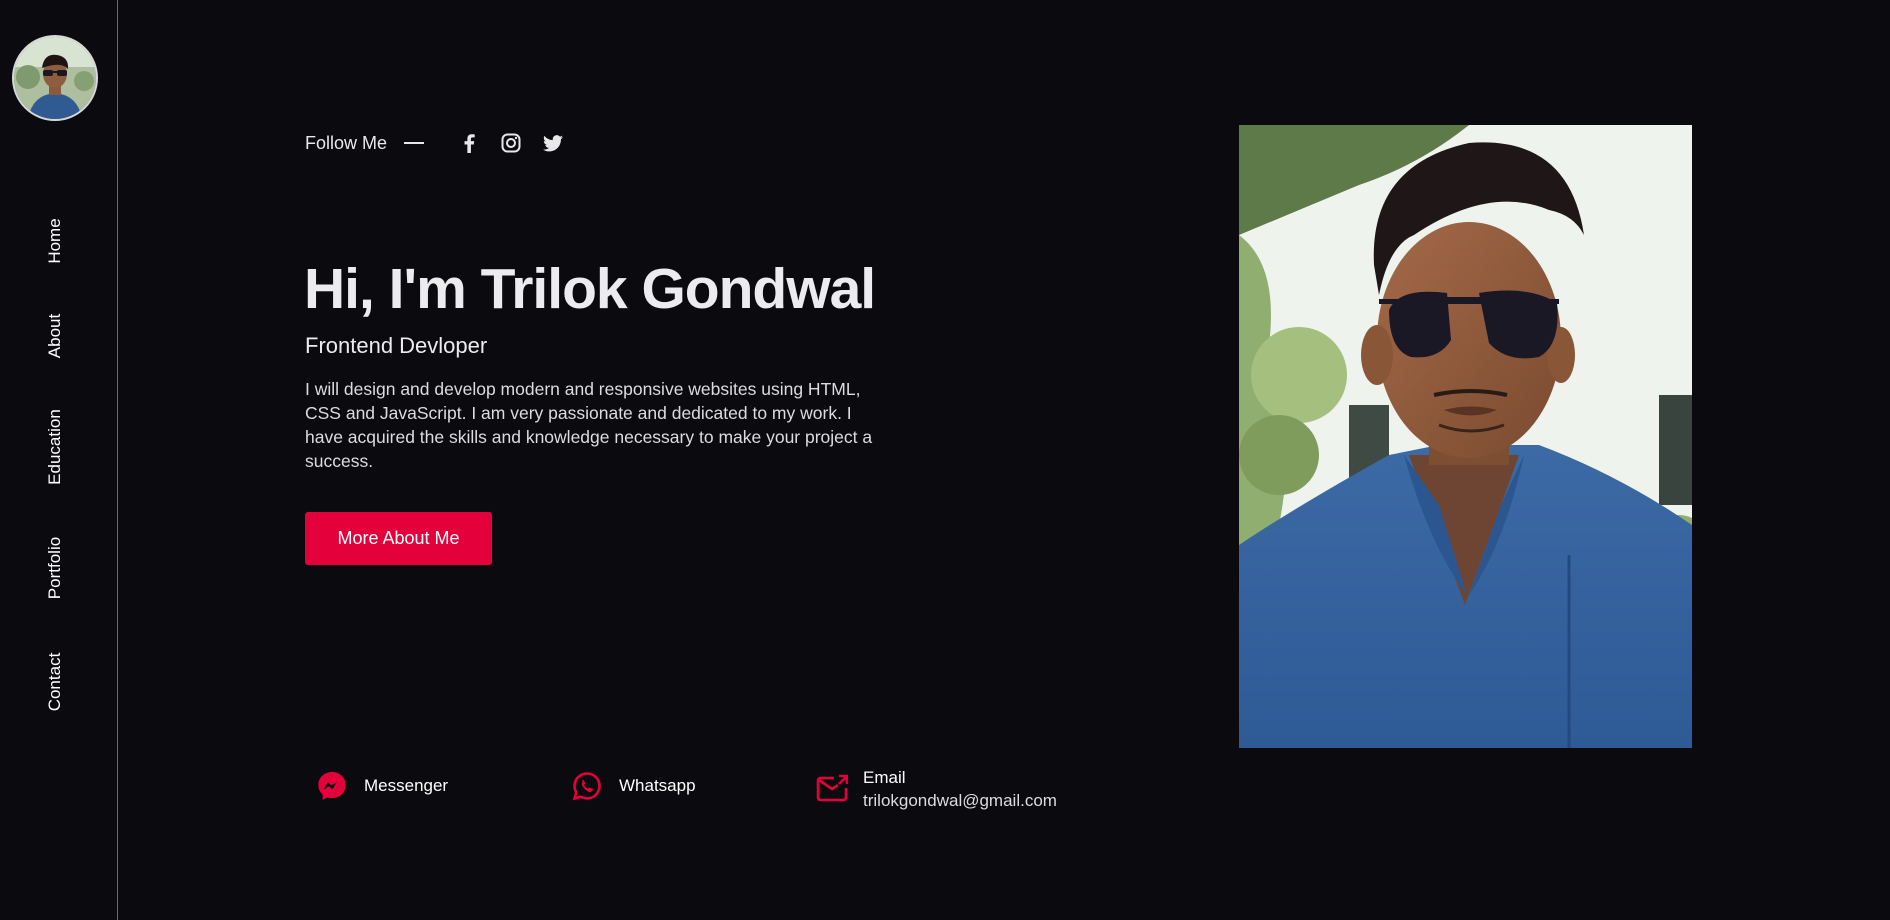 The height and width of the screenshot is (920, 1890). Describe the element at coordinates (55, 336) in the screenshot. I see `nav-about: About` at that location.